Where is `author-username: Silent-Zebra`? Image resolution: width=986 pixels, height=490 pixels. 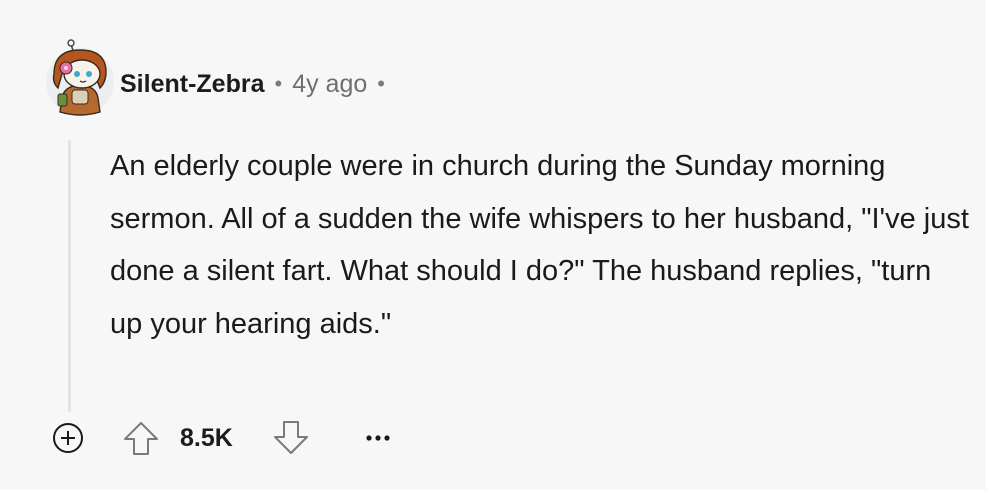
author-username: Silent-Zebra is located at coordinates (192, 84).